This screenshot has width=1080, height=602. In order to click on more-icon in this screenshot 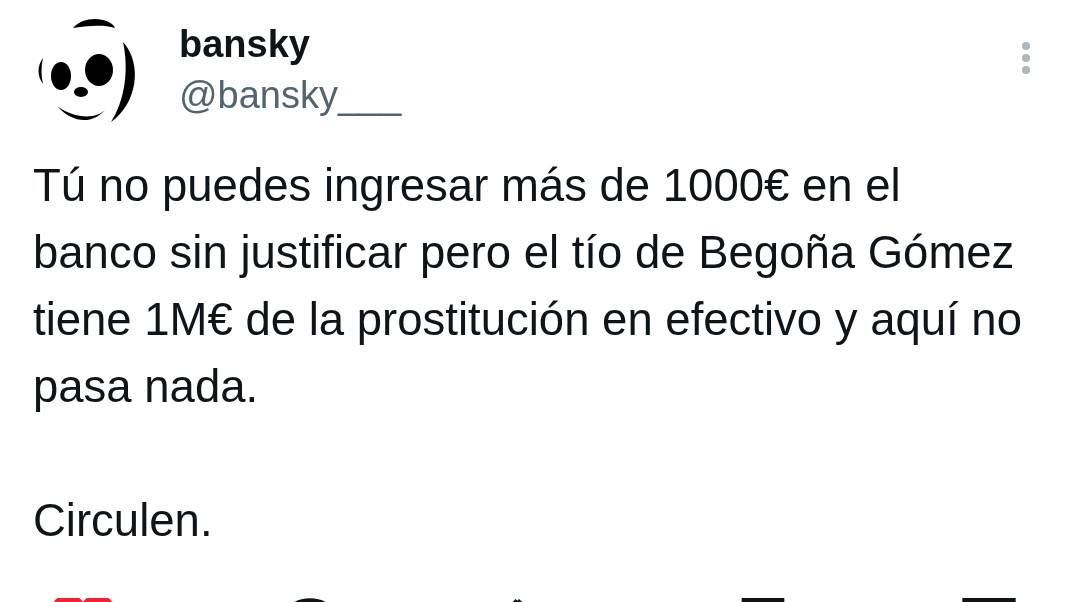, I will do `click(1026, 58)`.